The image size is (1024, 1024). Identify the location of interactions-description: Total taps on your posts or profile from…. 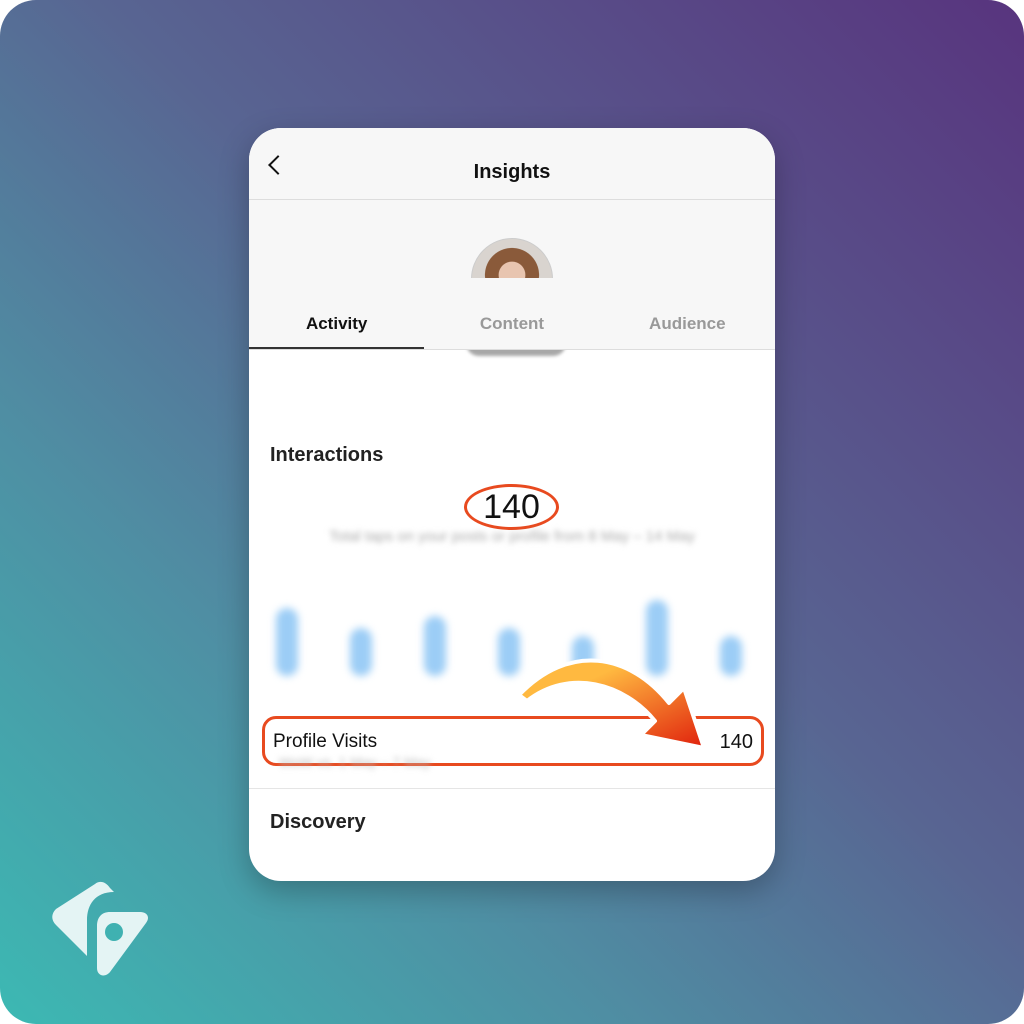
(512, 536).